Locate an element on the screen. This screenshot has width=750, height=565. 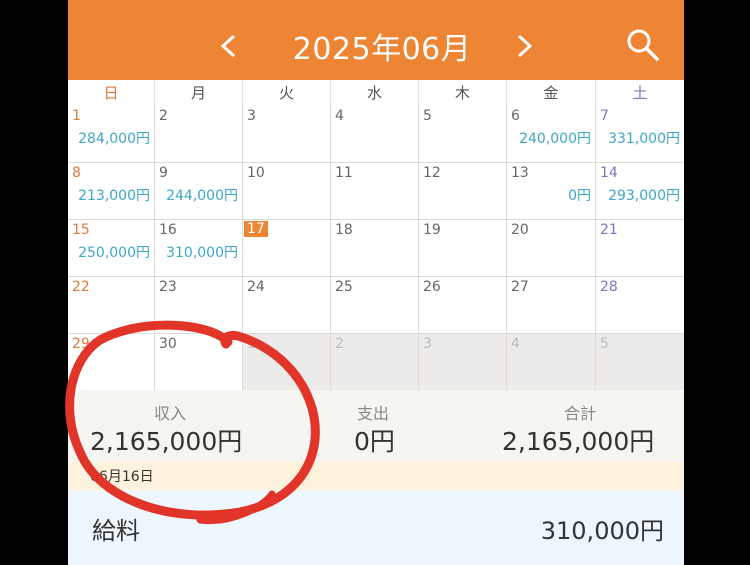
weekday-label: 土 is located at coordinates (640, 93).